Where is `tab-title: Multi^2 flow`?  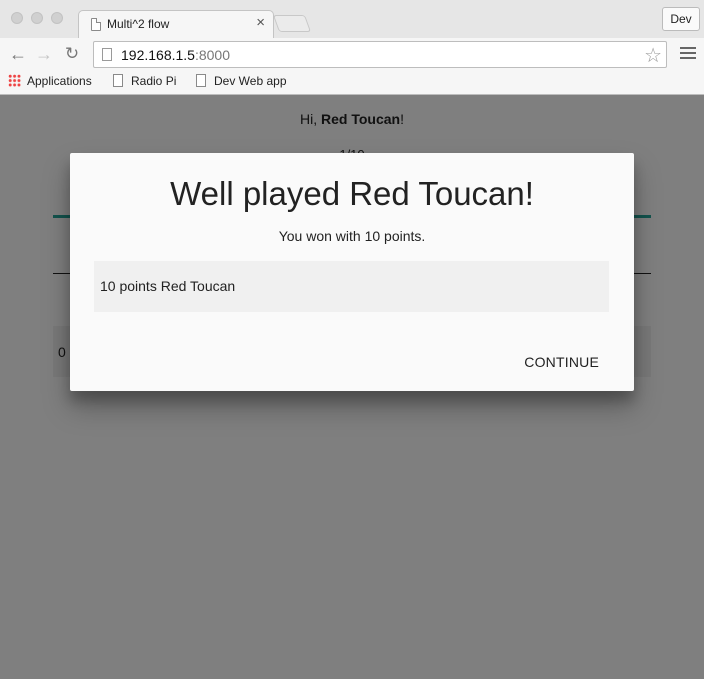
tab-title: Multi^2 flow is located at coordinates (138, 24).